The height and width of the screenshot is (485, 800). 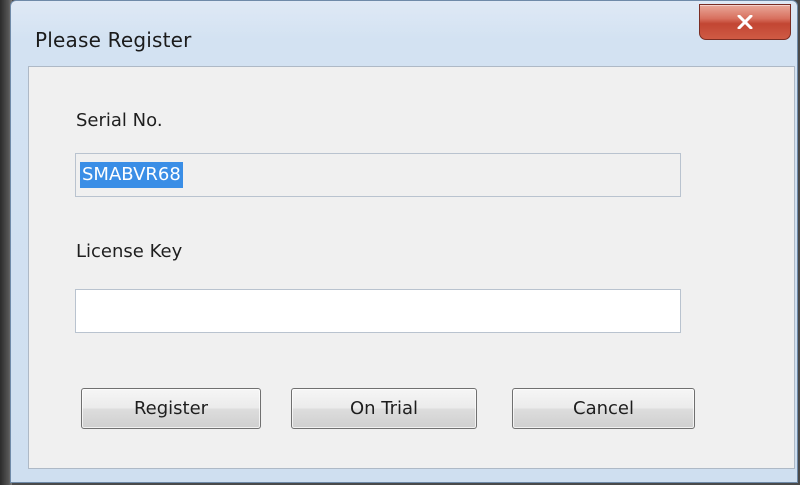 What do you see at coordinates (603, 408) in the screenshot?
I see `cancel-button: Cancel` at bounding box center [603, 408].